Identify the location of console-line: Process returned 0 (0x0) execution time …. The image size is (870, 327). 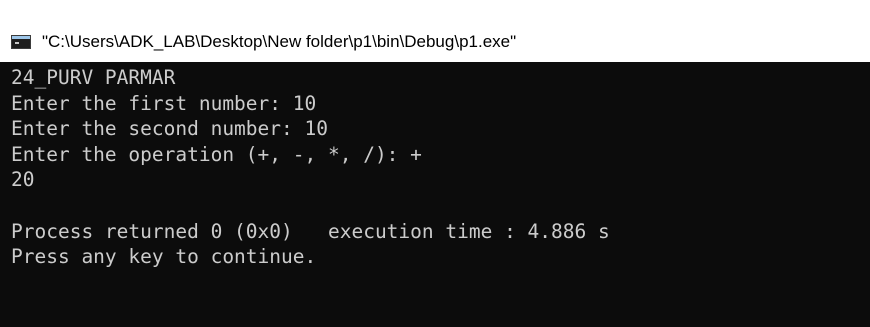
(310, 231).